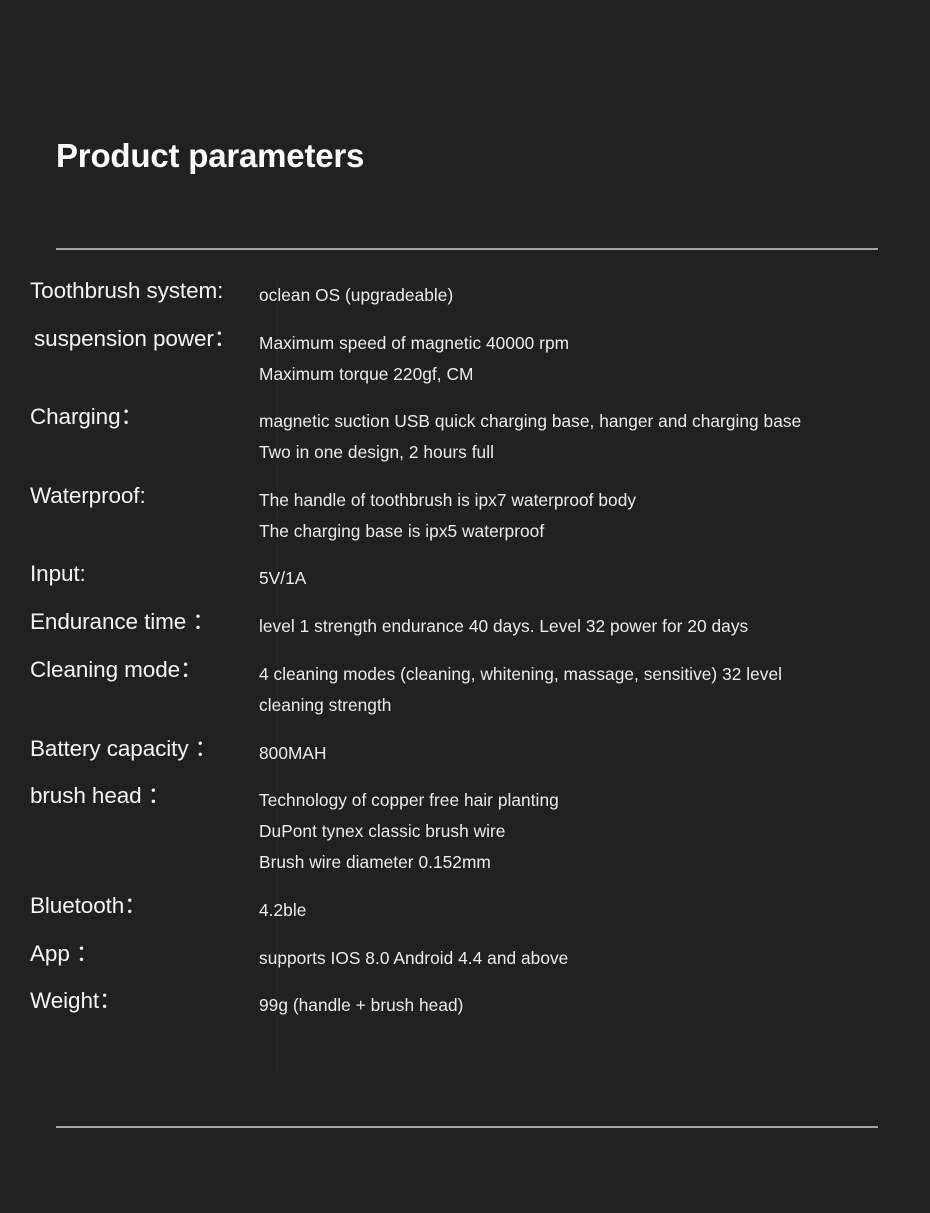 This screenshot has height=1213, width=930. What do you see at coordinates (594, 751) in the screenshot?
I see `spec-value: 800MAH` at bounding box center [594, 751].